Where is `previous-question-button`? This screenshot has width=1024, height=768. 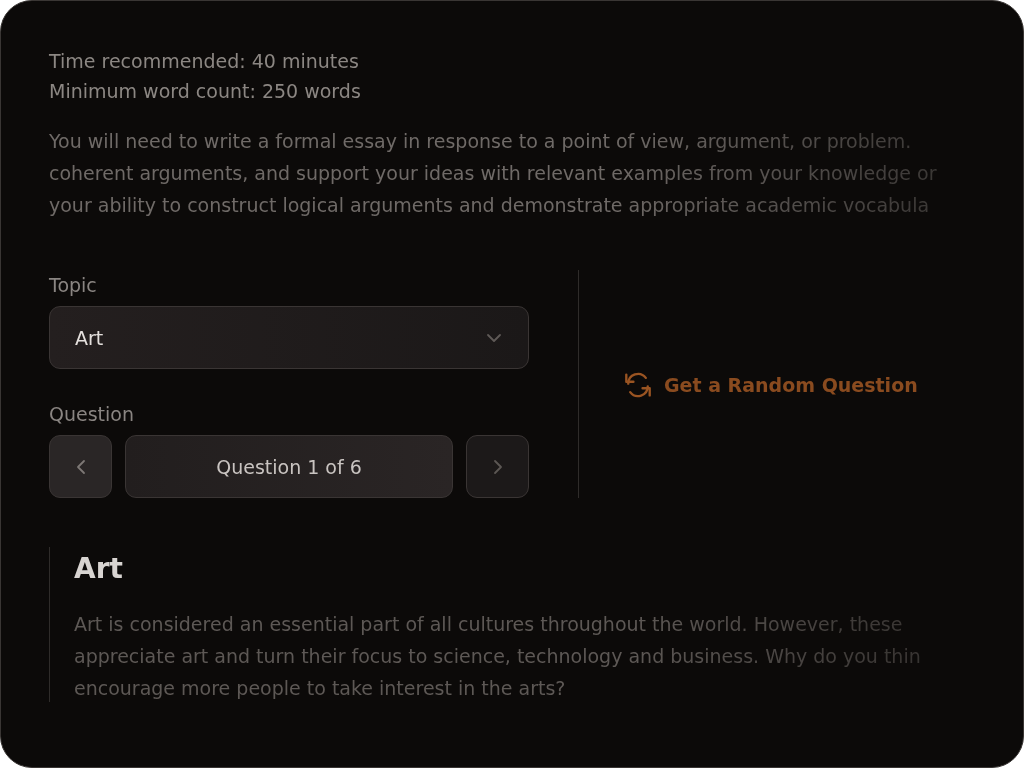
previous-question-button is located at coordinates (80, 466).